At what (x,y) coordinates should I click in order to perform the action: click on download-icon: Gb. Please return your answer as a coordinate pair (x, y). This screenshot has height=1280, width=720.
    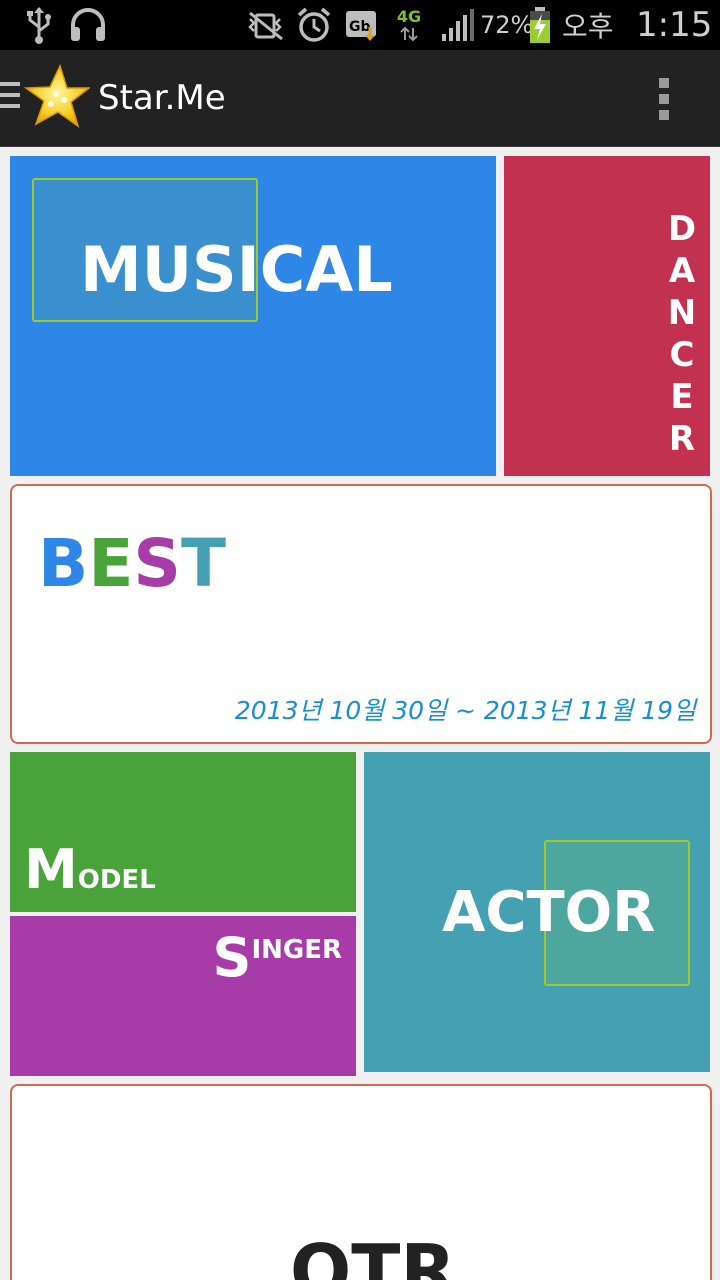
    Looking at the image, I should click on (363, 25).